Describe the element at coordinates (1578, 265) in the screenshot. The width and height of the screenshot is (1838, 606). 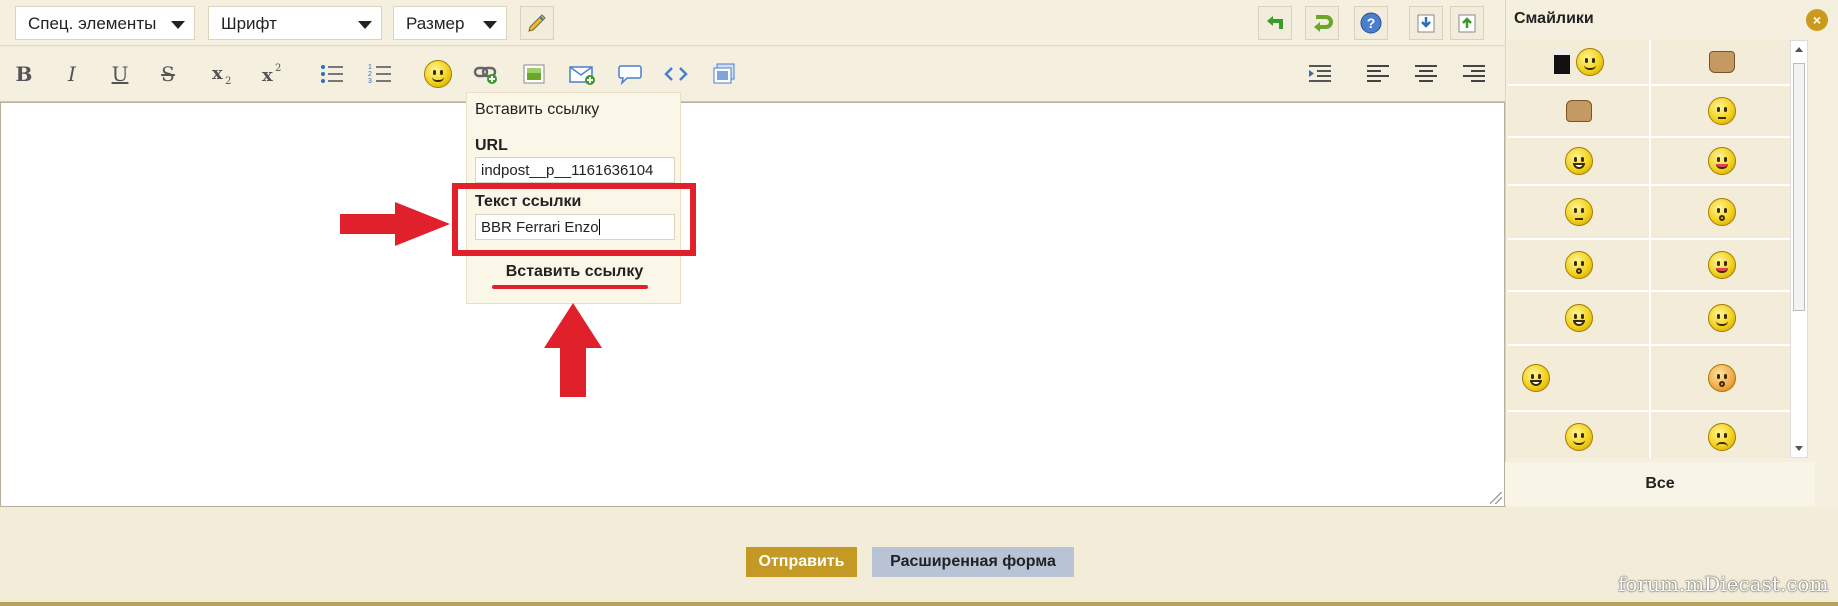
I see `confused-smiley-icon` at that location.